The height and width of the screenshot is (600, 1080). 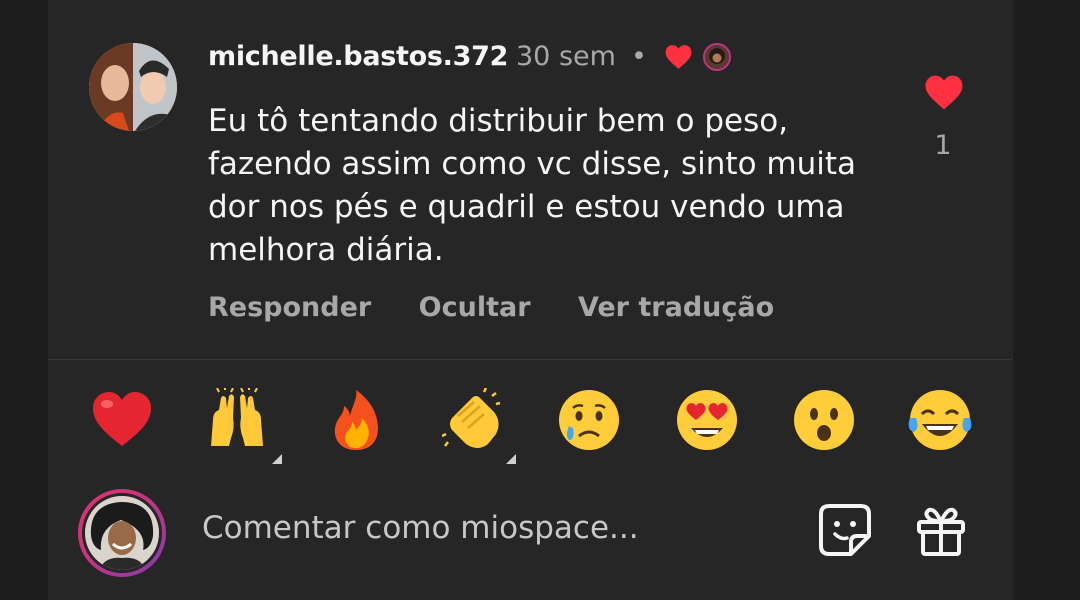 What do you see at coordinates (707, 420) in the screenshot?
I see `heart-eyes-emoji` at bounding box center [707, 420].